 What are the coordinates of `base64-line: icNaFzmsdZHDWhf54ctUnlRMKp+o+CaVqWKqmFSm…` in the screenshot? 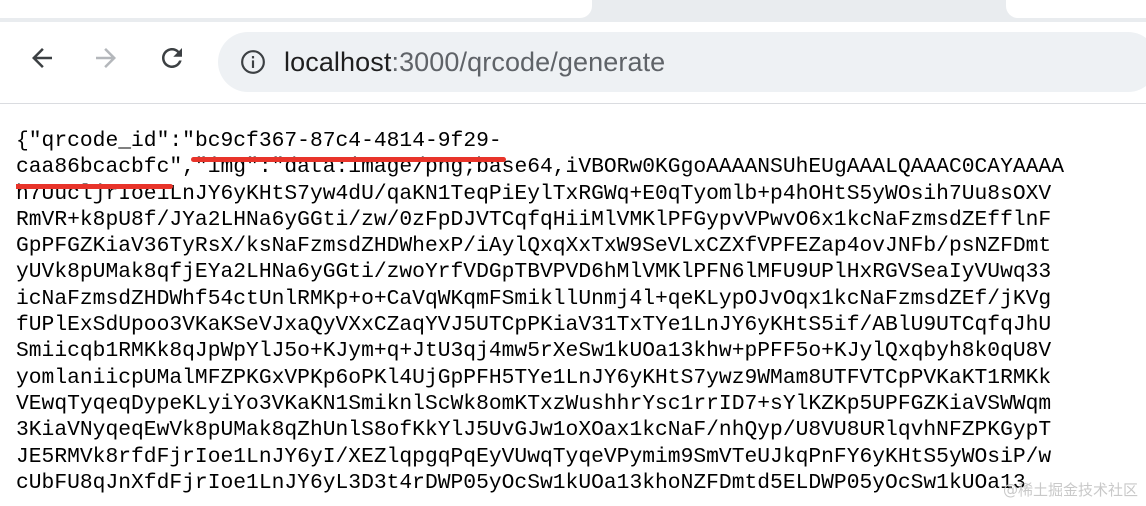 It's located at (534, 298).